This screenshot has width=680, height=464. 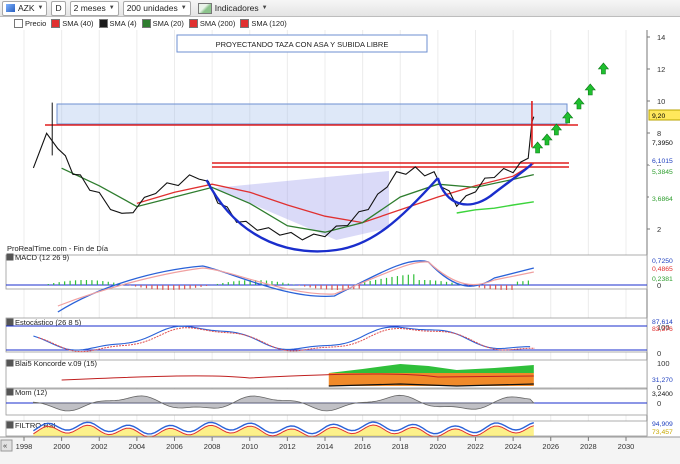 I want to click on blai-value-label: 31,270, so click(x=662, y=380).